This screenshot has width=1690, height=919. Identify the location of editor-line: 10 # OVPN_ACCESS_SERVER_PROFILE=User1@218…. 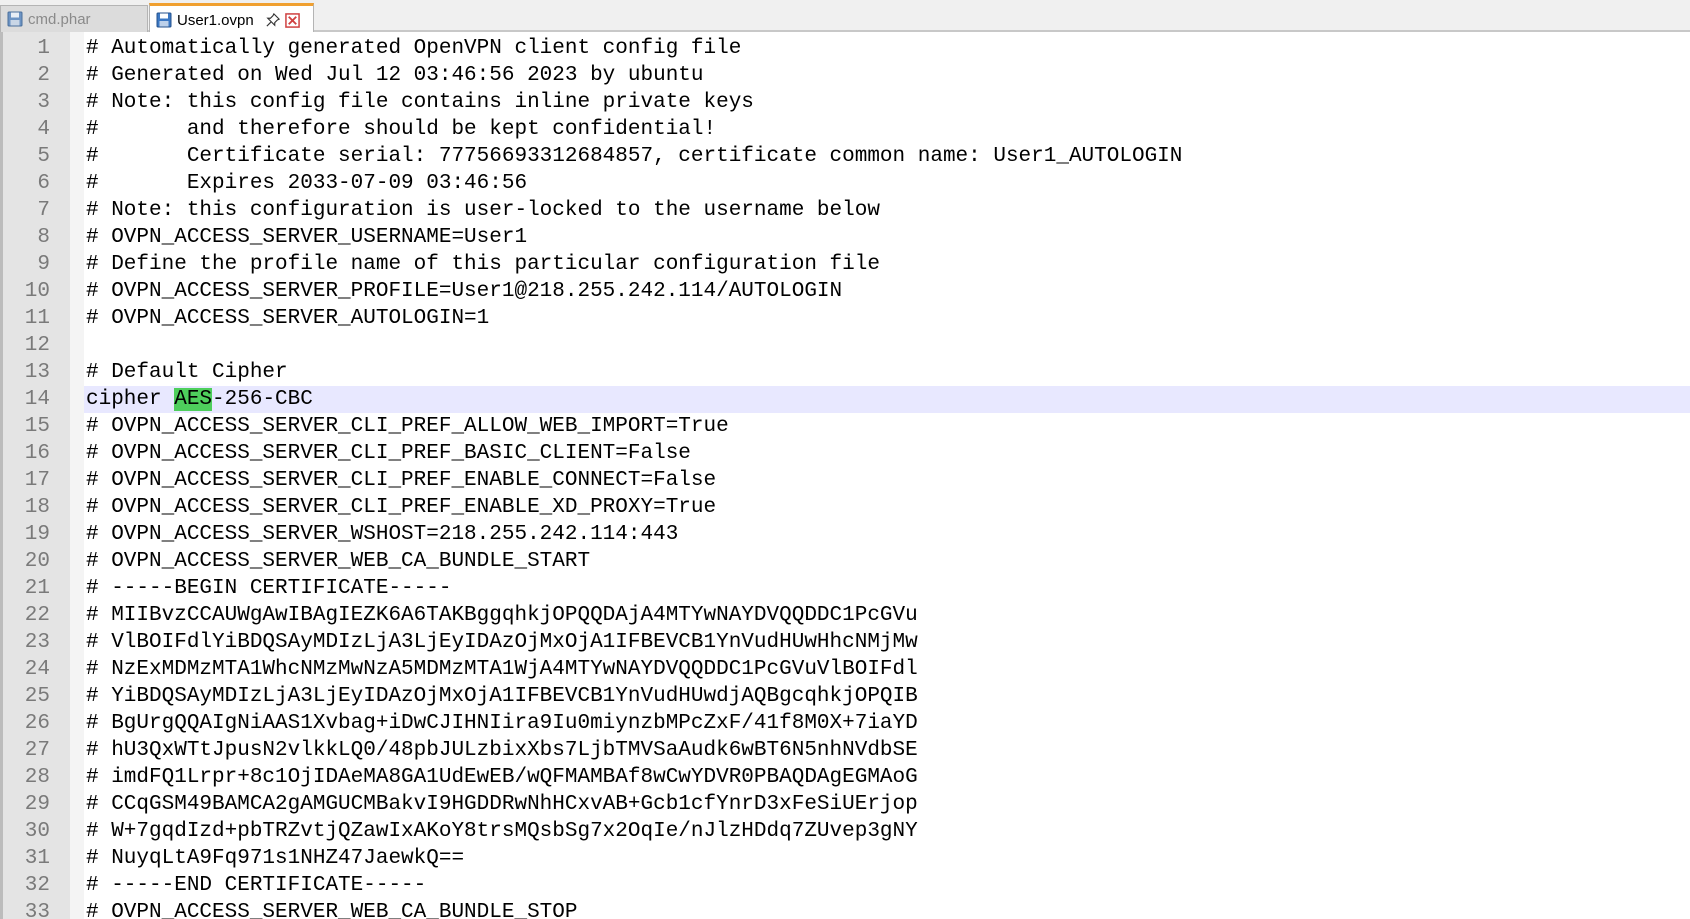
(845, 291).